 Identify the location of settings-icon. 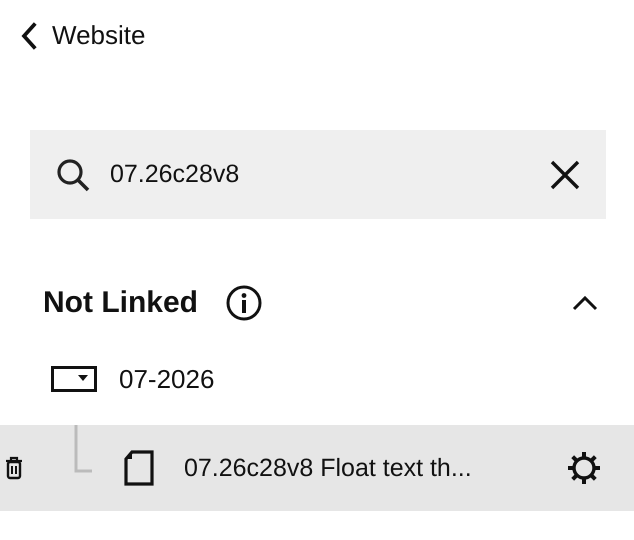
(584, 468).